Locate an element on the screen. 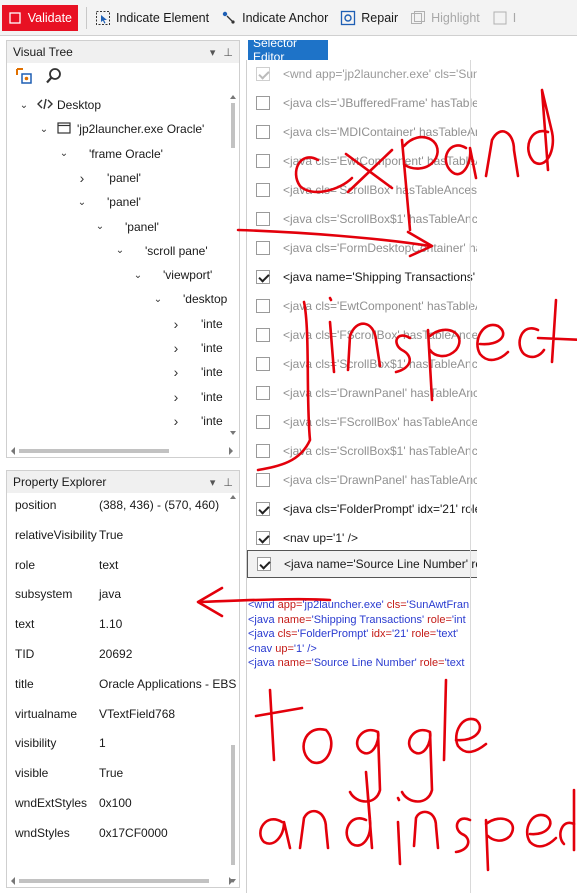  property-row: TID 20692 is located at coordinates (118, 654).